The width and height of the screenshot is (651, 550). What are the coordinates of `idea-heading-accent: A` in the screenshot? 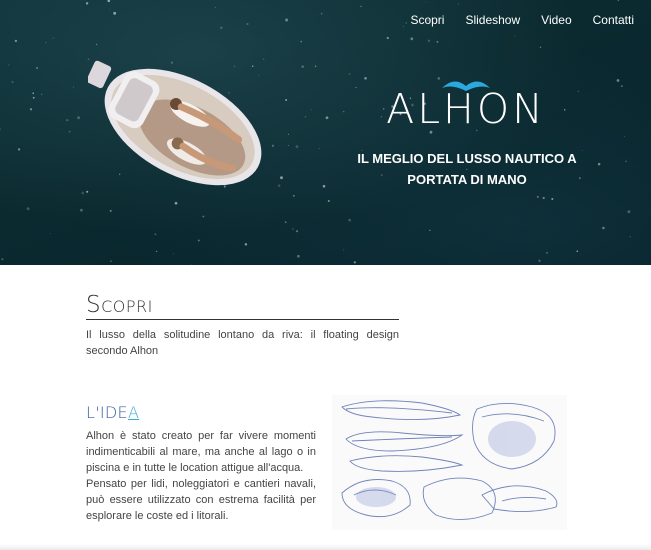 It's located at (133, 412).